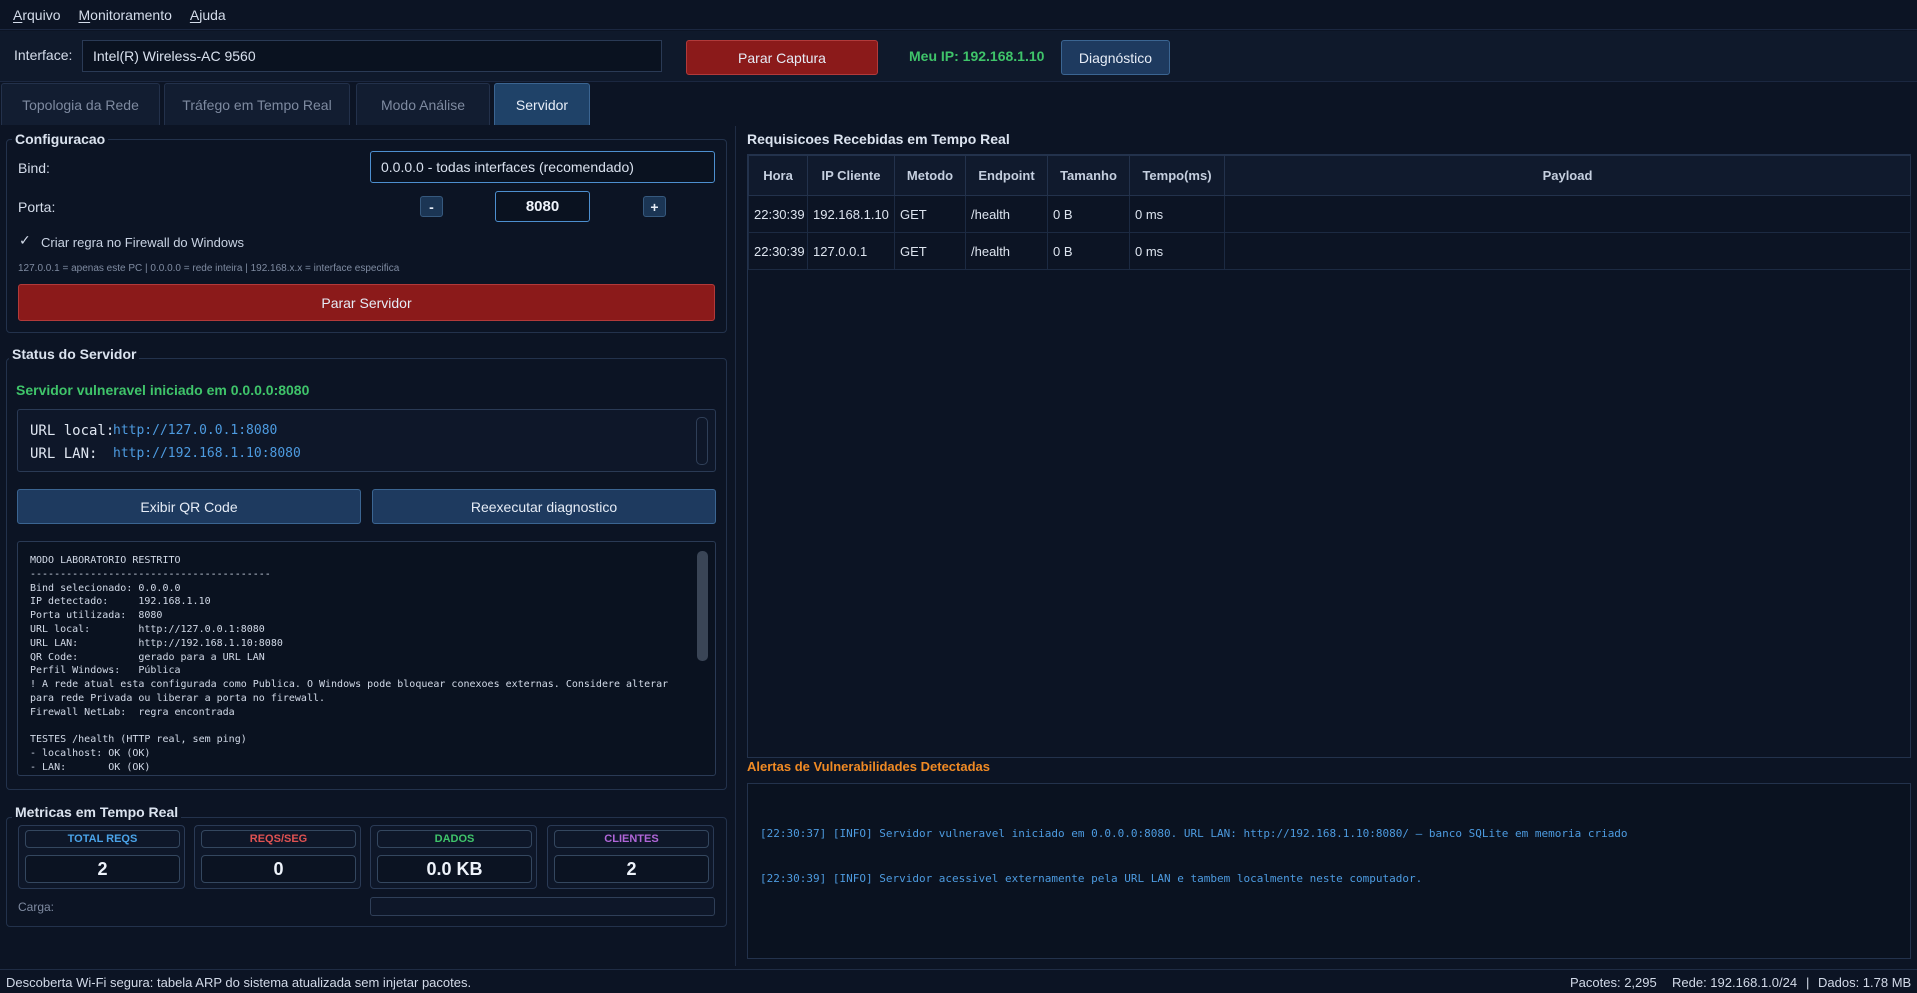 The image size is (1917, 993). I want to click on log-line: URL LAN: http://192.168.1.10:8080, so click(156, 643).